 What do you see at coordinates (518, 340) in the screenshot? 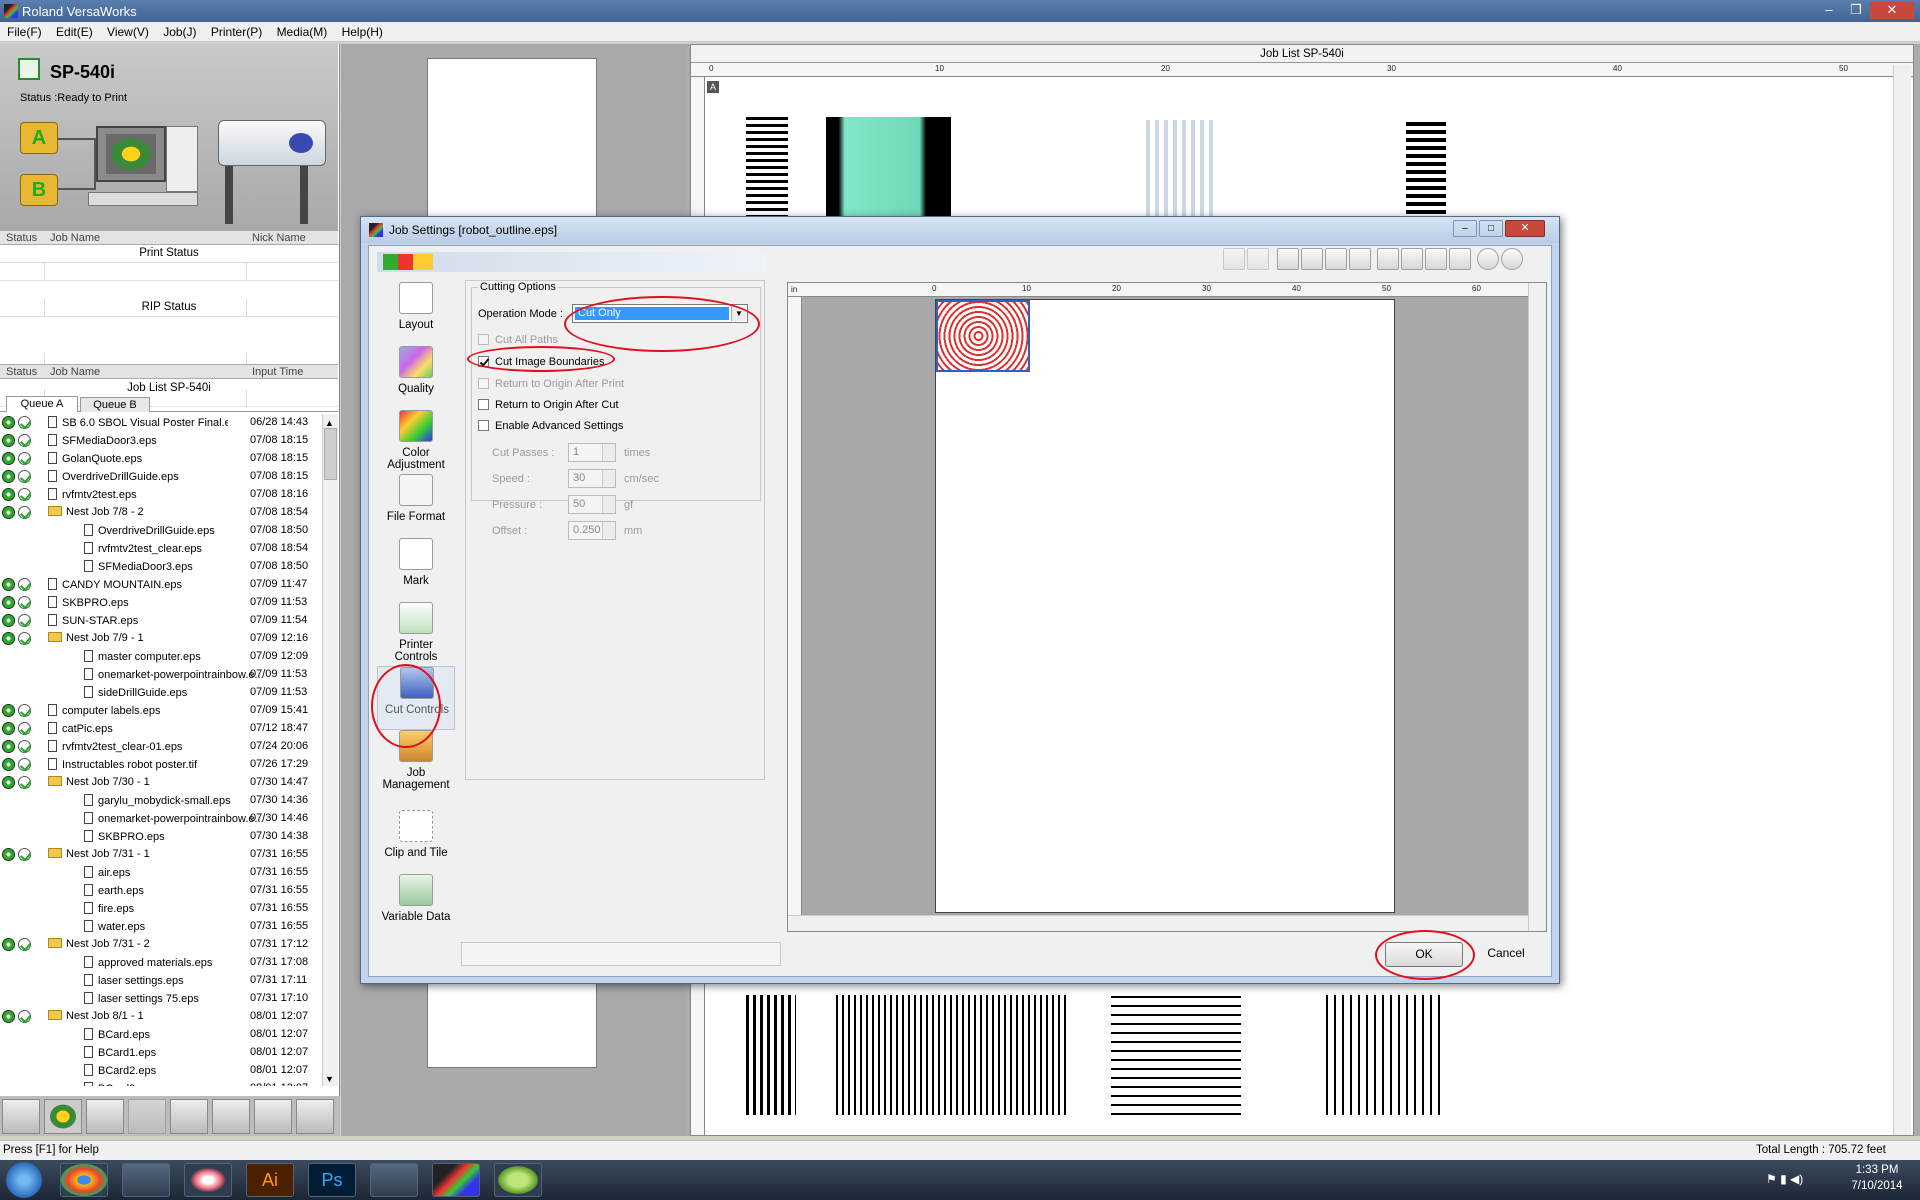
I see `cut-all-paths-option: Cut All Paths` at bounding box center [518, 340].